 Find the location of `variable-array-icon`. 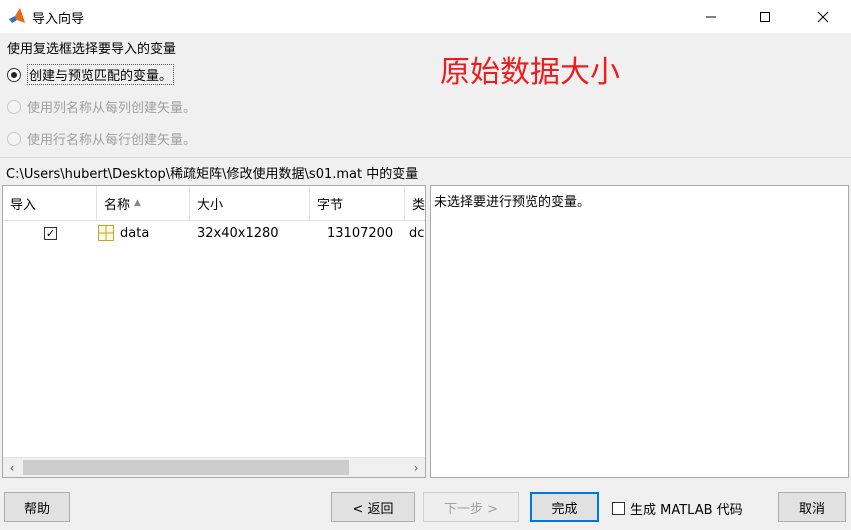

variable-array-icon is located at coordinates (106, 233).